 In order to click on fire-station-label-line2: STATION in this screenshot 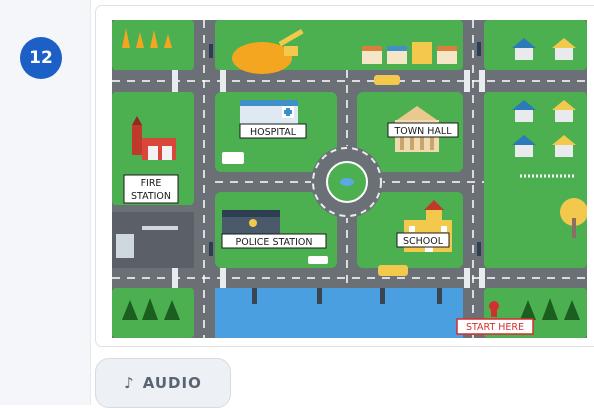, I will do `click(151, 196)`.